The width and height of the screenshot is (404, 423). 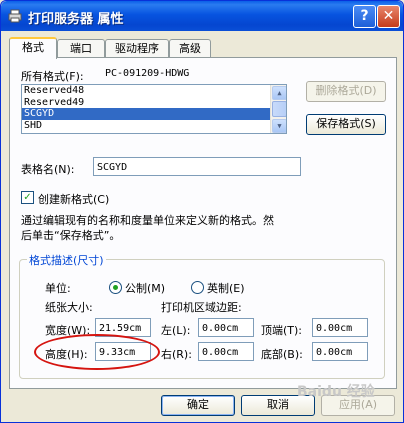 I want to click on listbox-scrollbar: ▲ ▼, so click(x=278, y=109).